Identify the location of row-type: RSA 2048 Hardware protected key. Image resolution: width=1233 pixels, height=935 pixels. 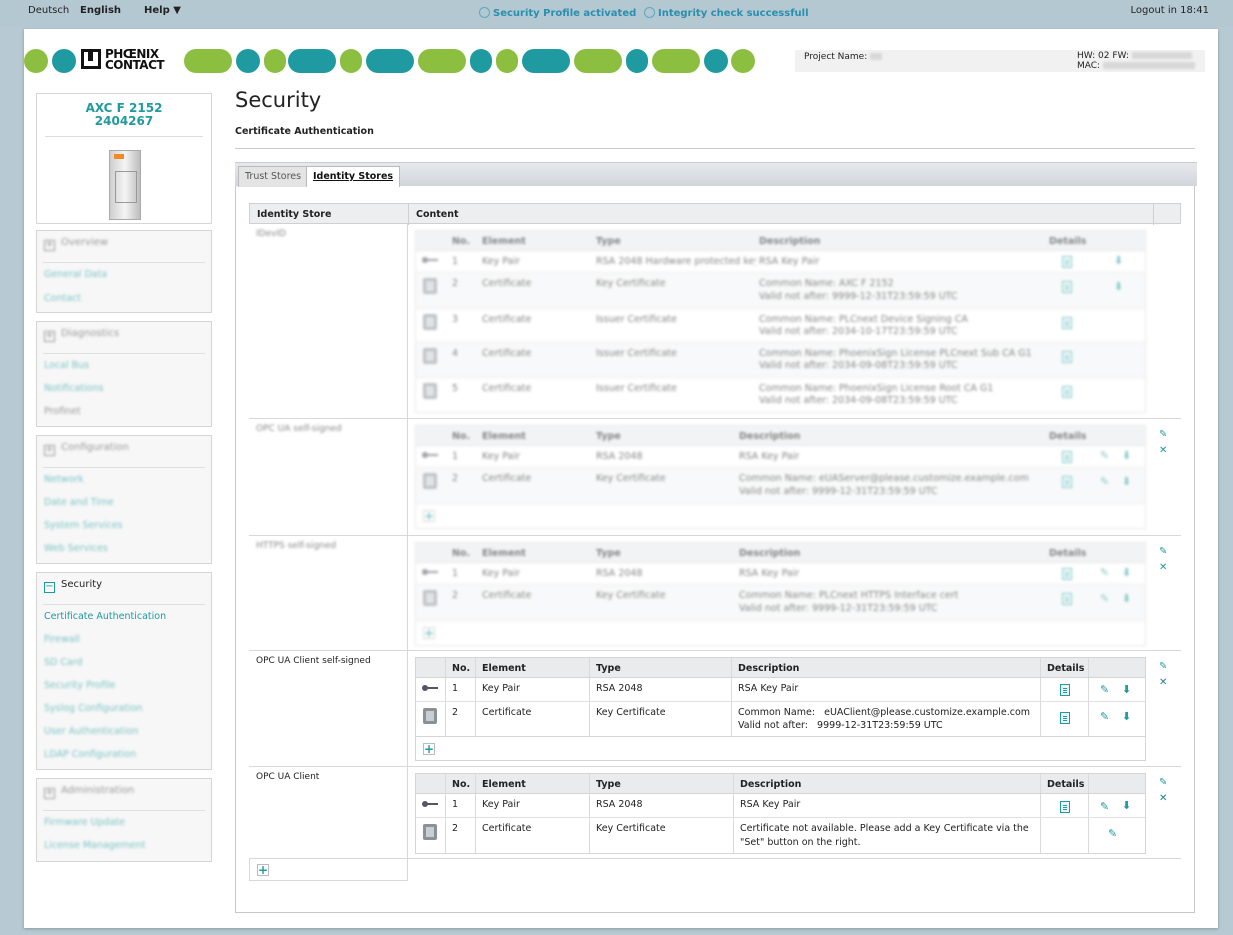
(676, 261).